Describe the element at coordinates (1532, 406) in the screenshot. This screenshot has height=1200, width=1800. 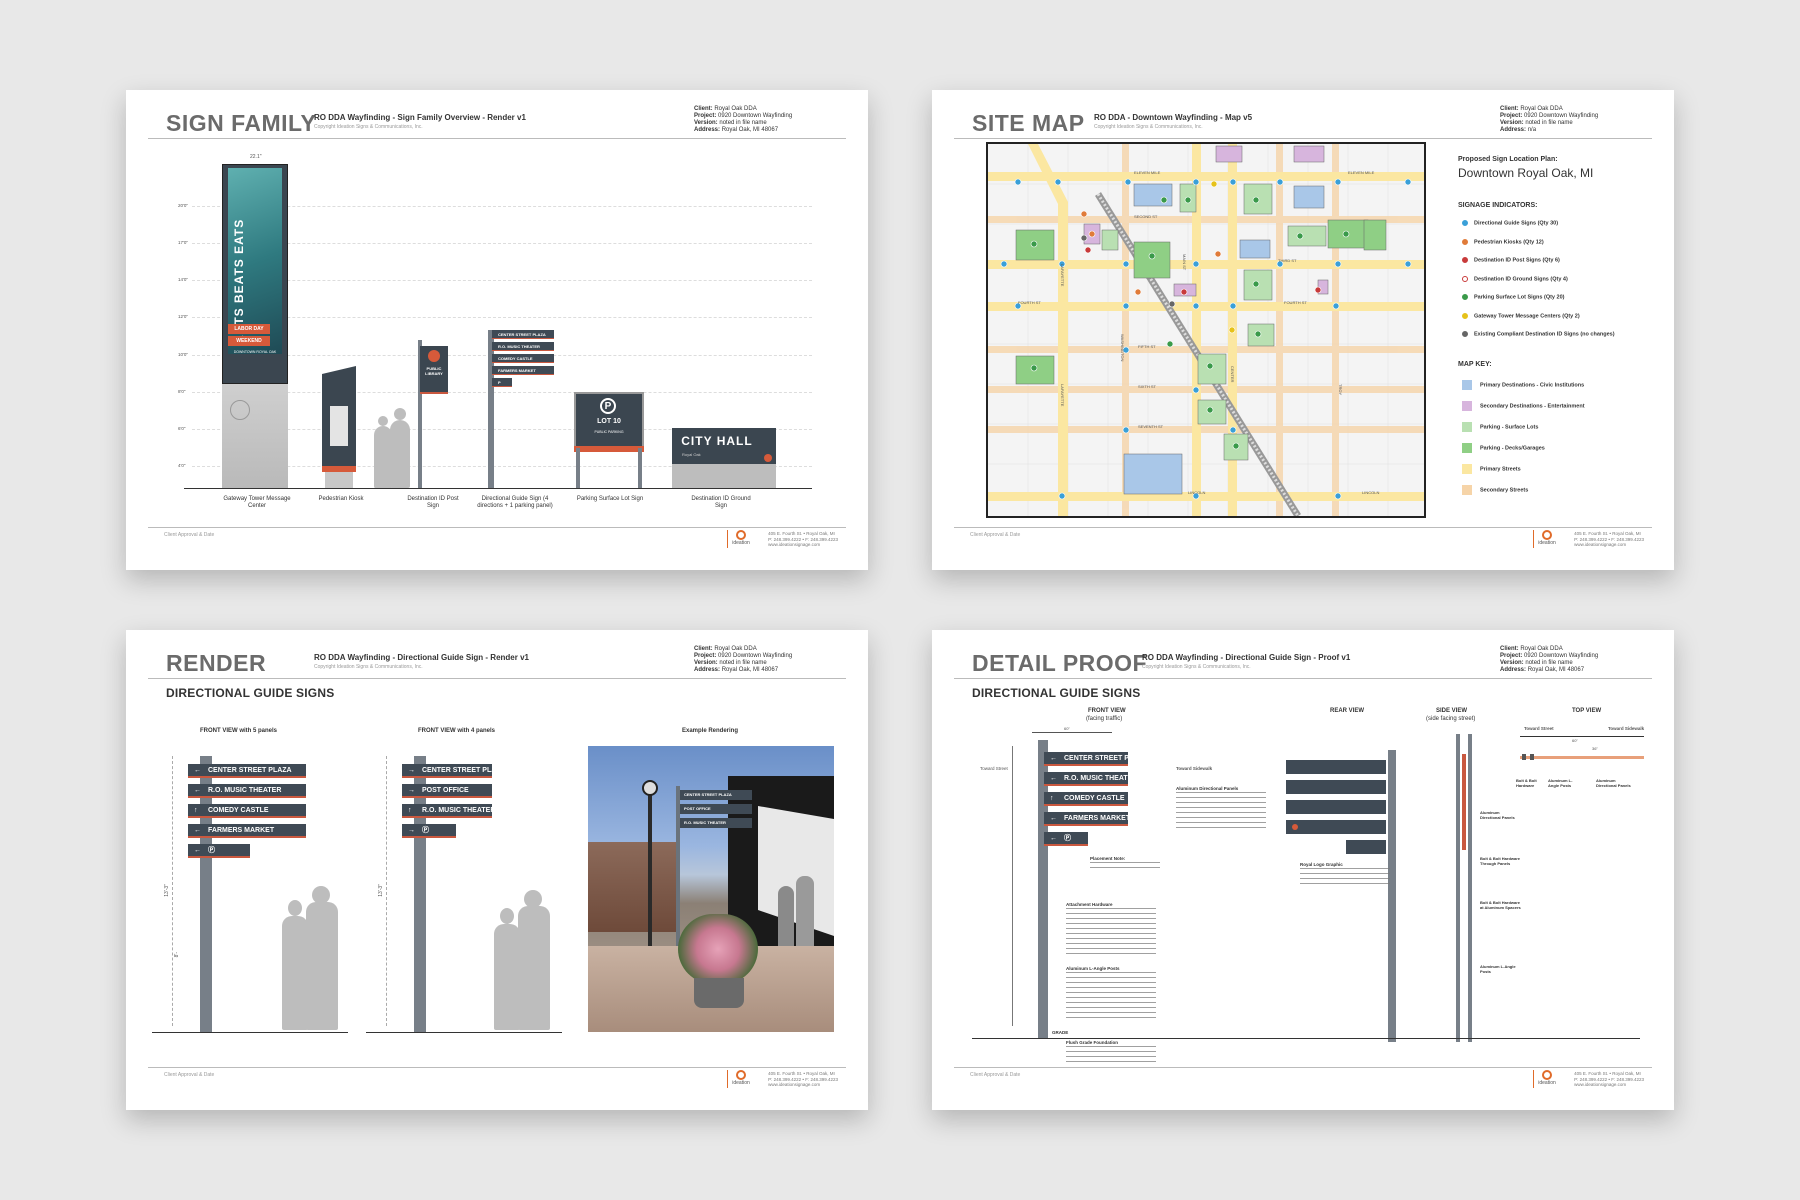
I see `map-key-label: Secondary Destinations - Entertainment` at that location.